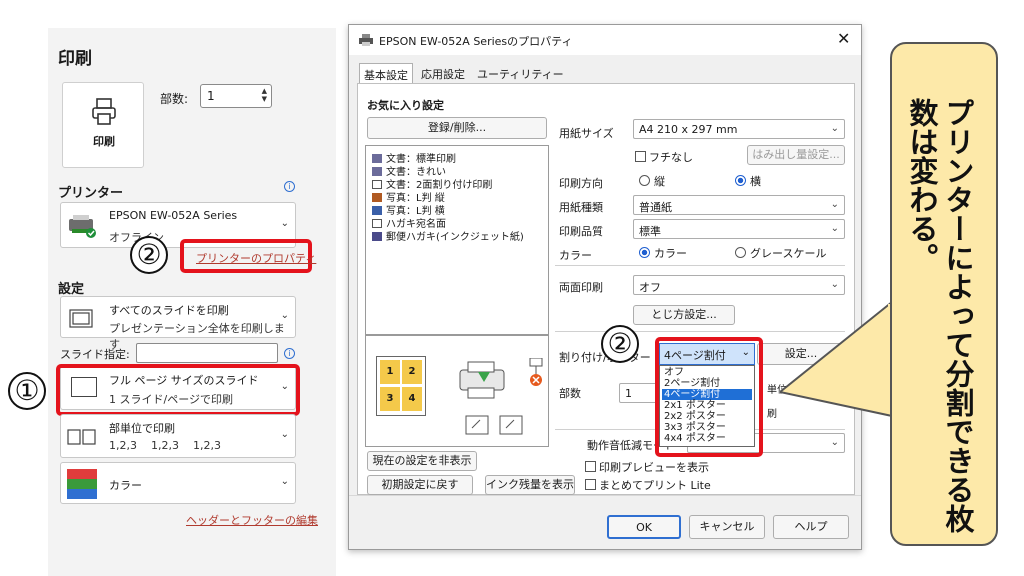 The height and width of the screenshot is (576, 1024). I want to click on callout-pointer, so click(836, 359).